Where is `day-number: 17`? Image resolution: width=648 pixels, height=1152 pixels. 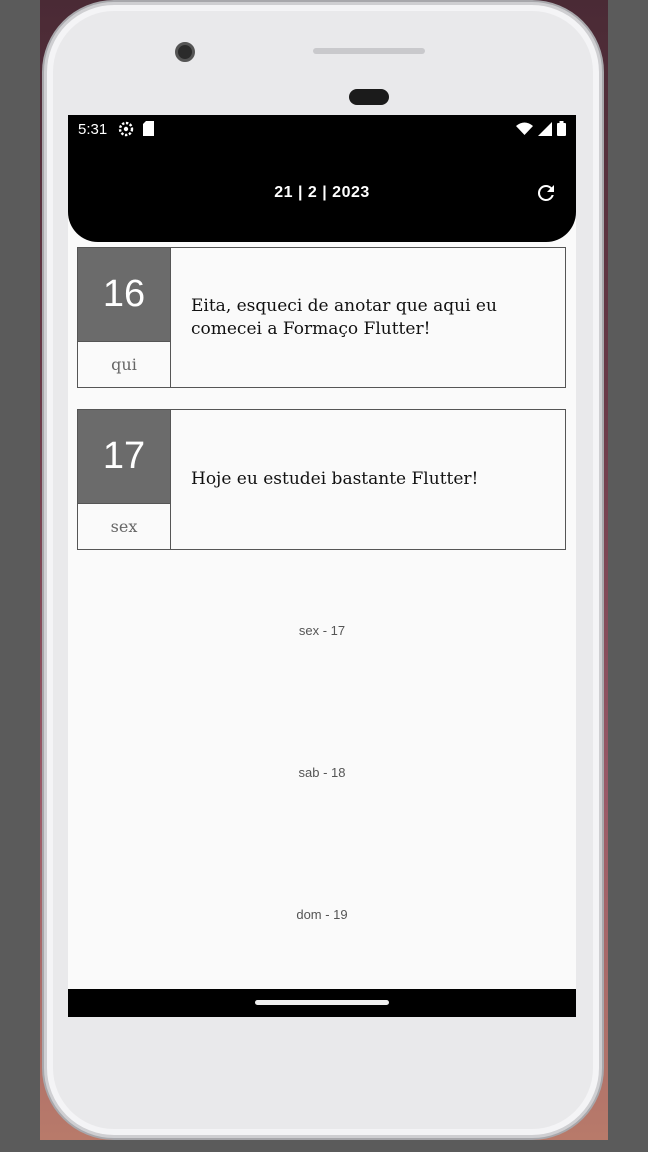
day-number: 17 is located at coordinates (124, 456).